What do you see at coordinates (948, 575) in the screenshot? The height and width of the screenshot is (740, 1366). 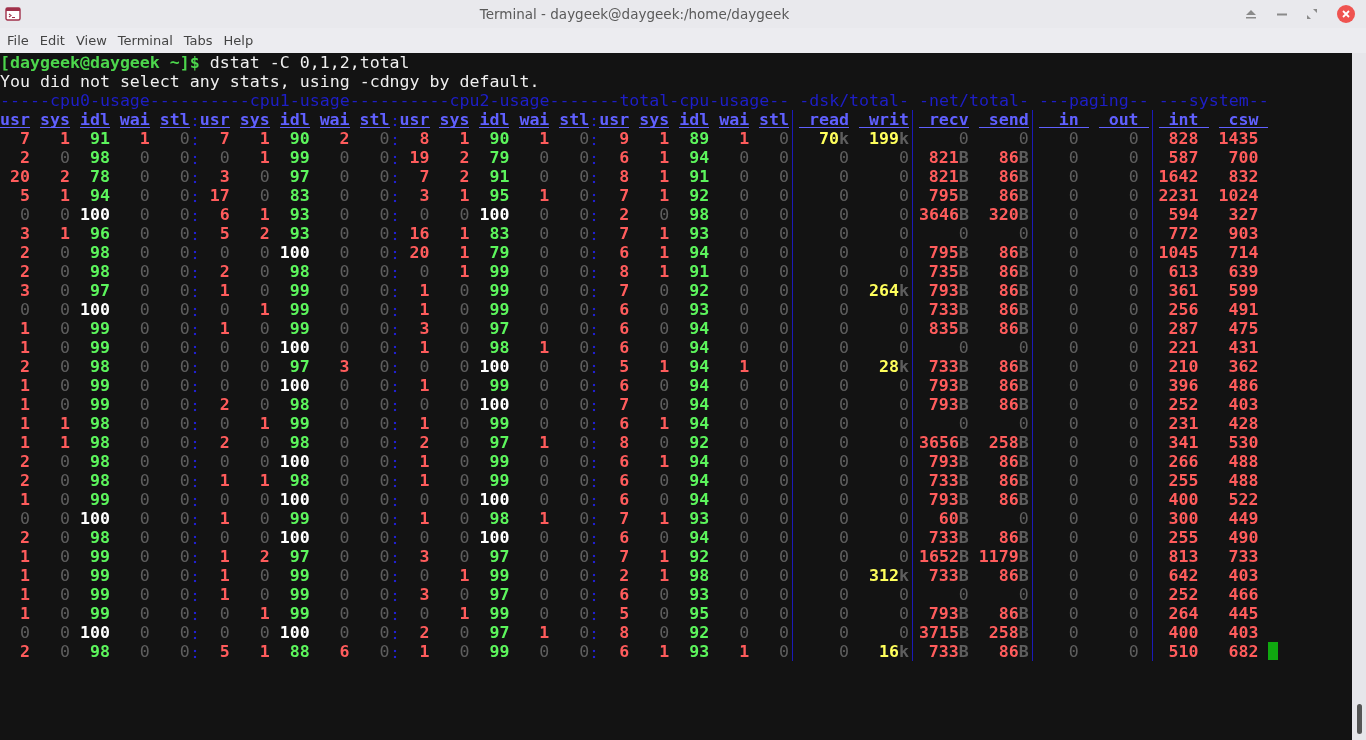 I see `table-cell-text: 733B` at bounding box center [948, 575].